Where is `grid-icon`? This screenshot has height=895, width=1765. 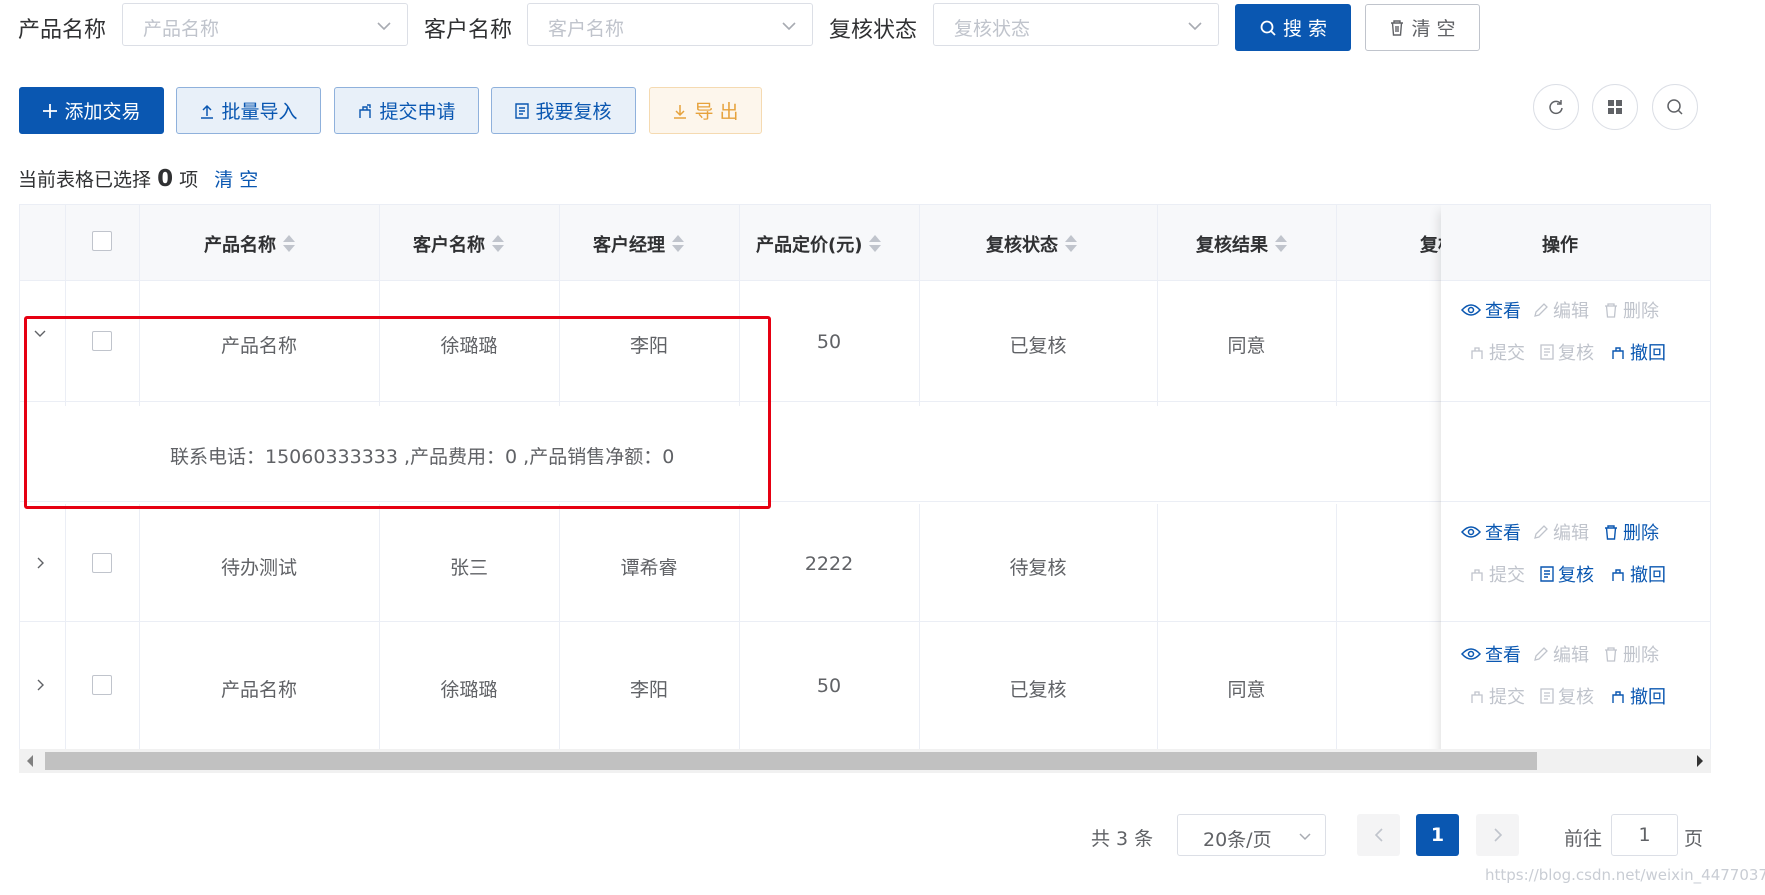
grid-icon is located at coordinates (1615, 107).